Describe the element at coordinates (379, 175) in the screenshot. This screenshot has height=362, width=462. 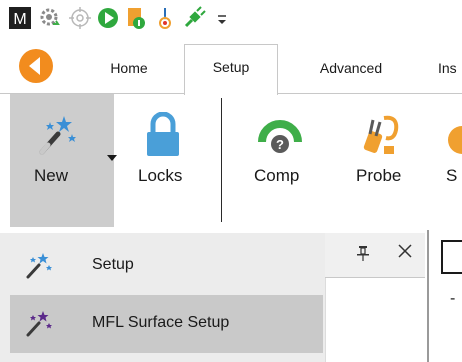
I see `probe-button-label: Probe` at that location.